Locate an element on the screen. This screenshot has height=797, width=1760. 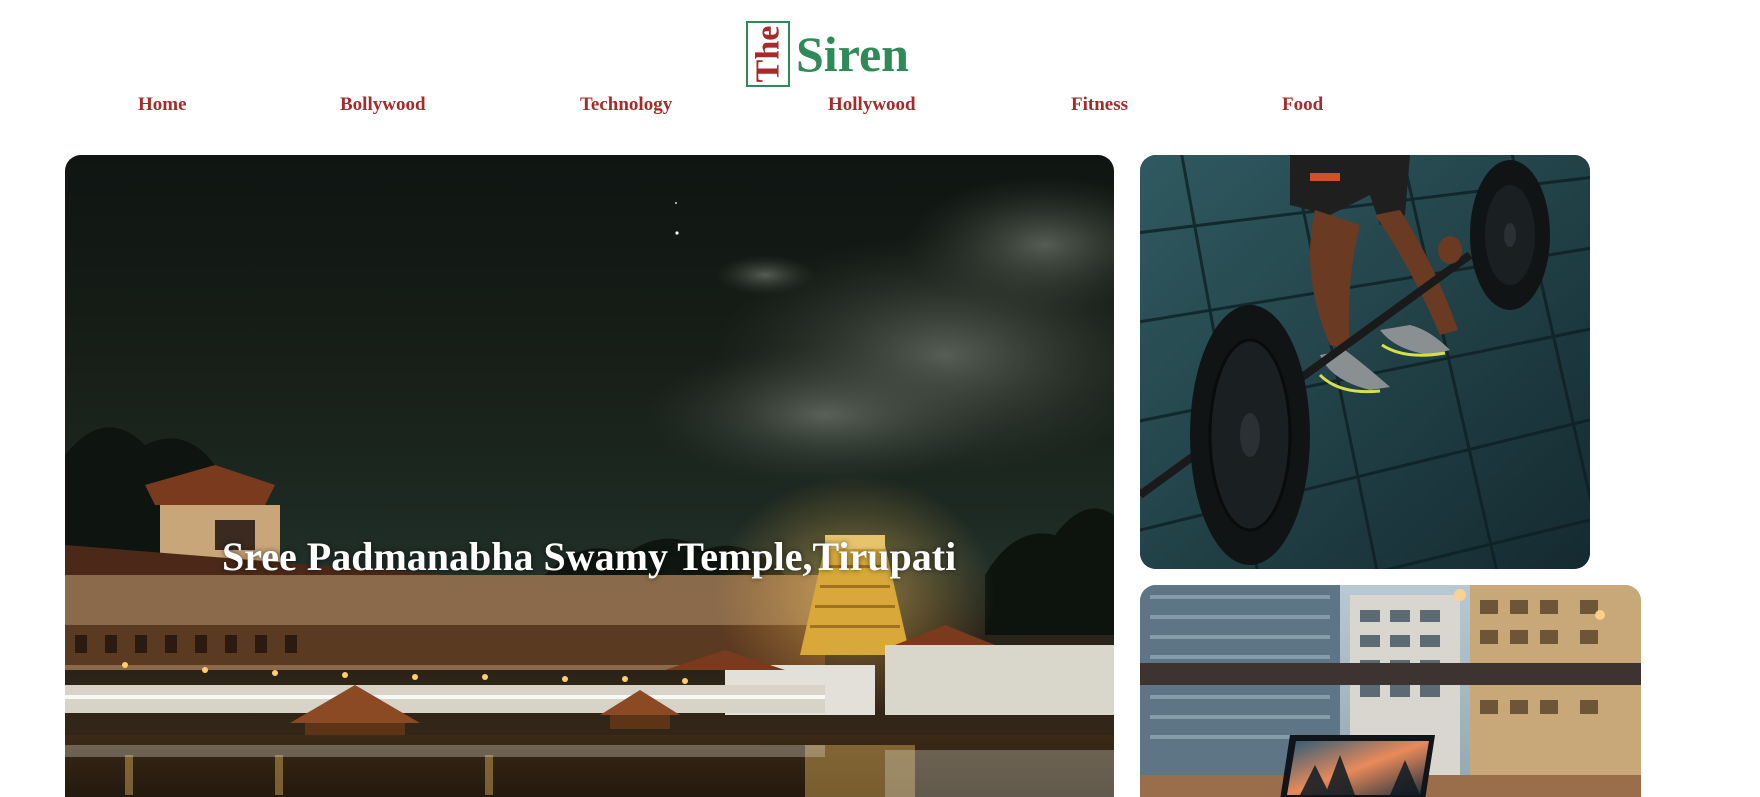
tech-article-card is located at coordinates (1390, 691).